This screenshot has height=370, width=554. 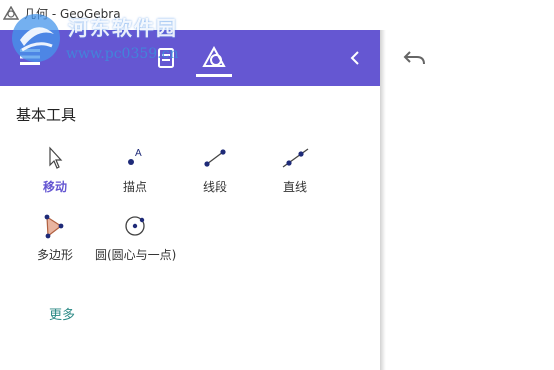 What do you see at coordinates (54, 226) in the screenshot?
I see `polygon-icon` at bounding box center [54, 226].